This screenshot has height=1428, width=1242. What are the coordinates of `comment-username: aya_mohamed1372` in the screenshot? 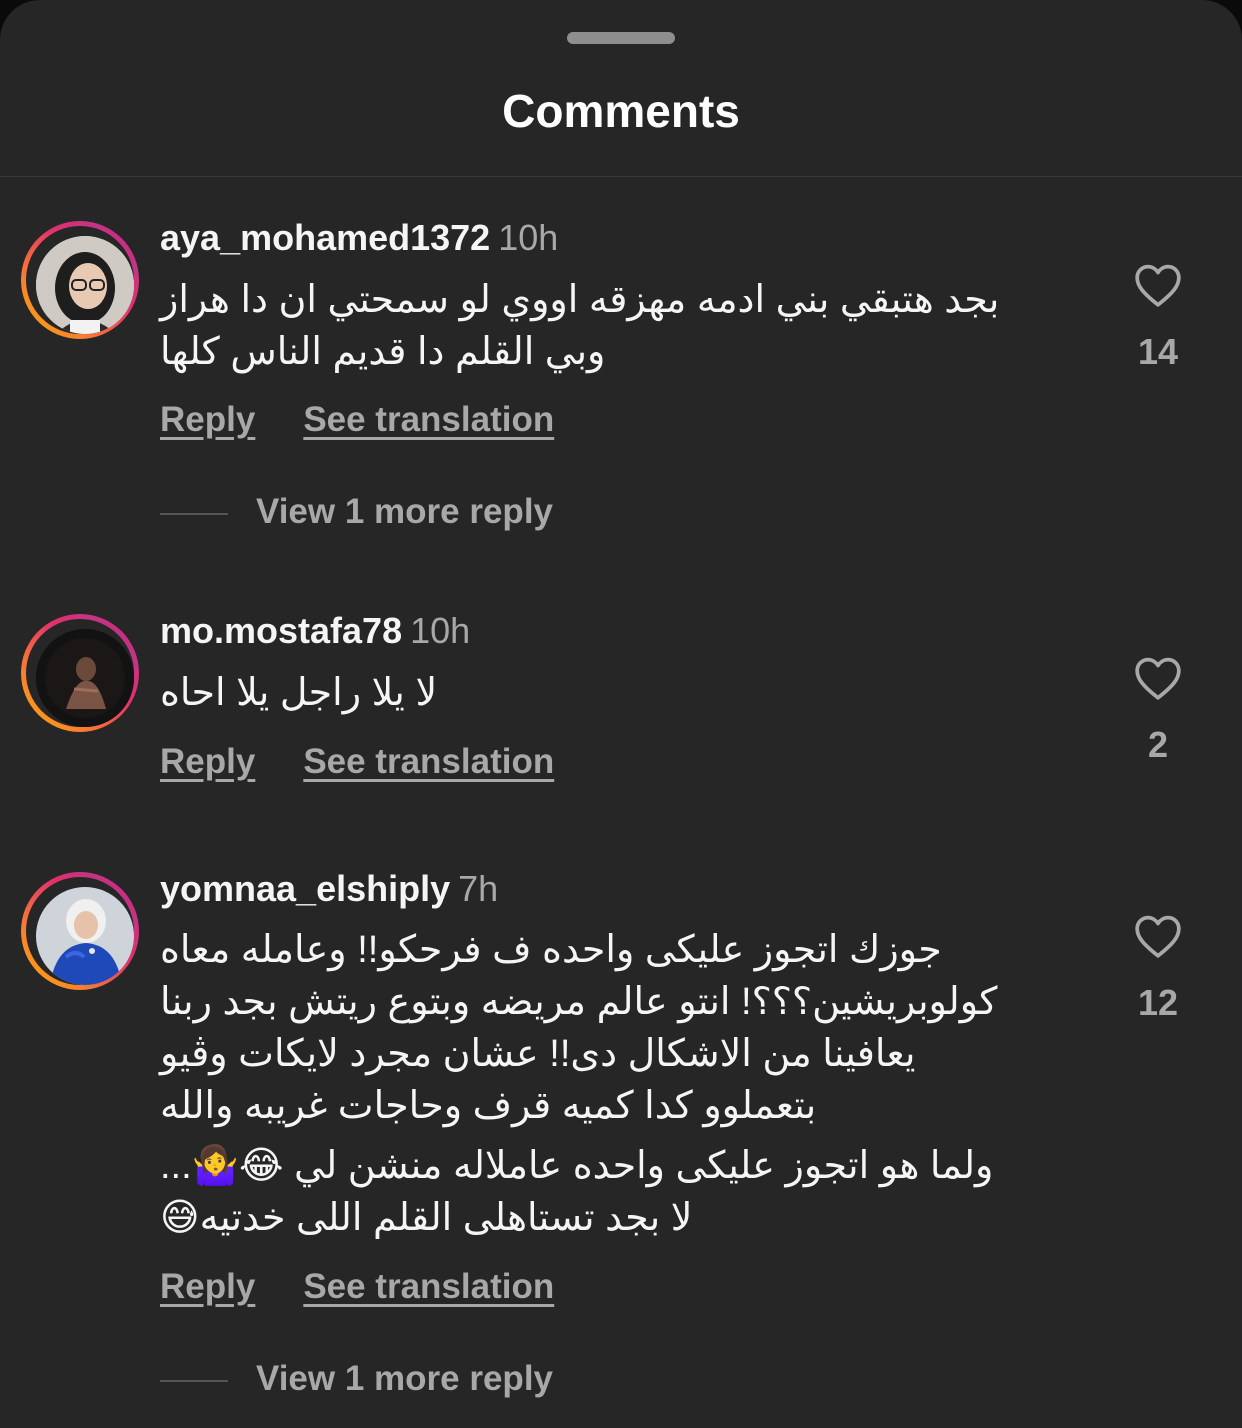 It's located at (325, 237).